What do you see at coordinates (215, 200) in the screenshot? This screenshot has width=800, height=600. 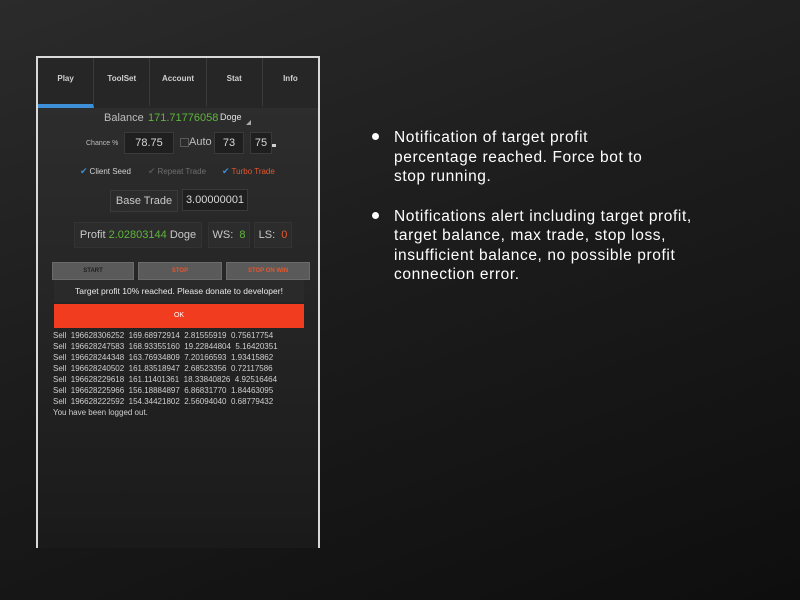 I see `base-trade-input: 3.00000001` at bounding box center [215, 200].